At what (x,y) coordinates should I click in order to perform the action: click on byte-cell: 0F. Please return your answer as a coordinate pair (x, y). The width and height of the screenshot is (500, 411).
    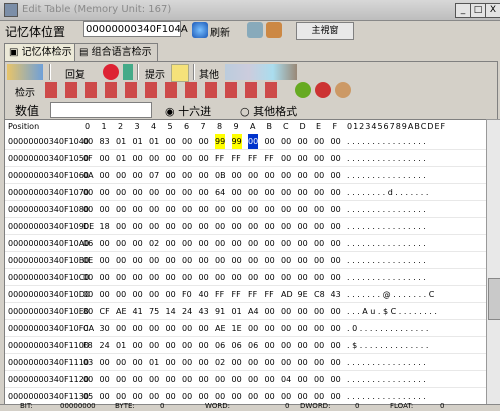
    Looking at the image, I should click on (88, 158).